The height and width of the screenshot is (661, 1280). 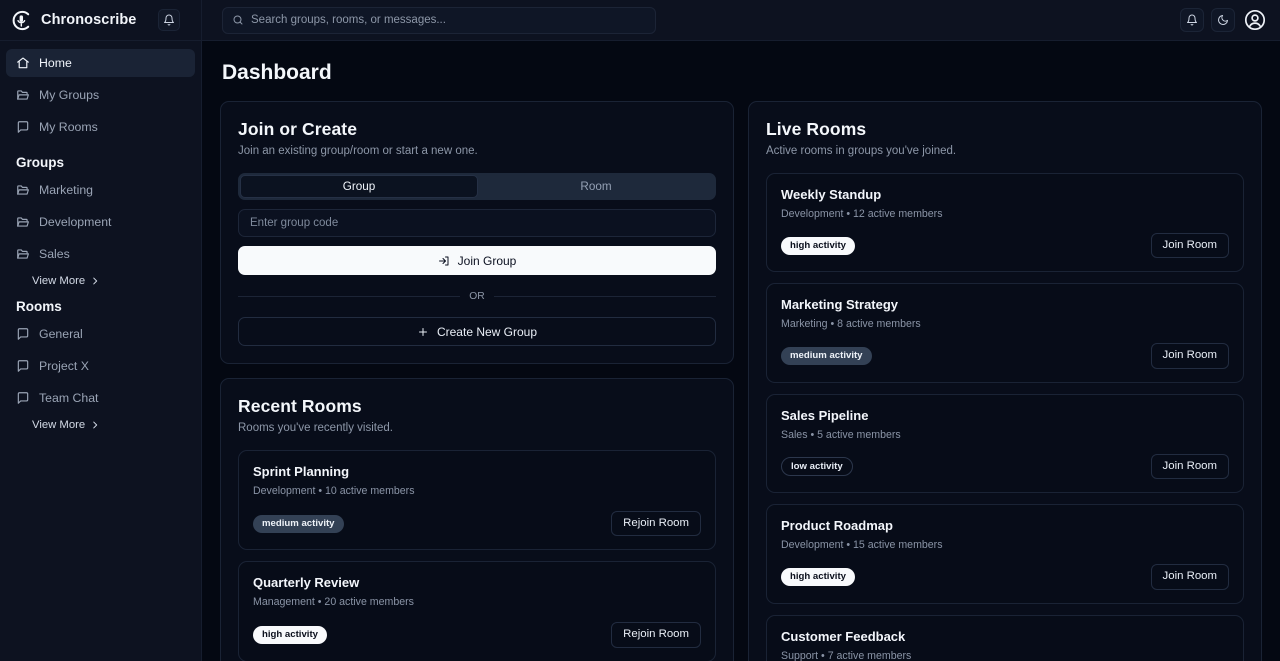 I want to click on notifications-button, so click(x=1192, y=20).